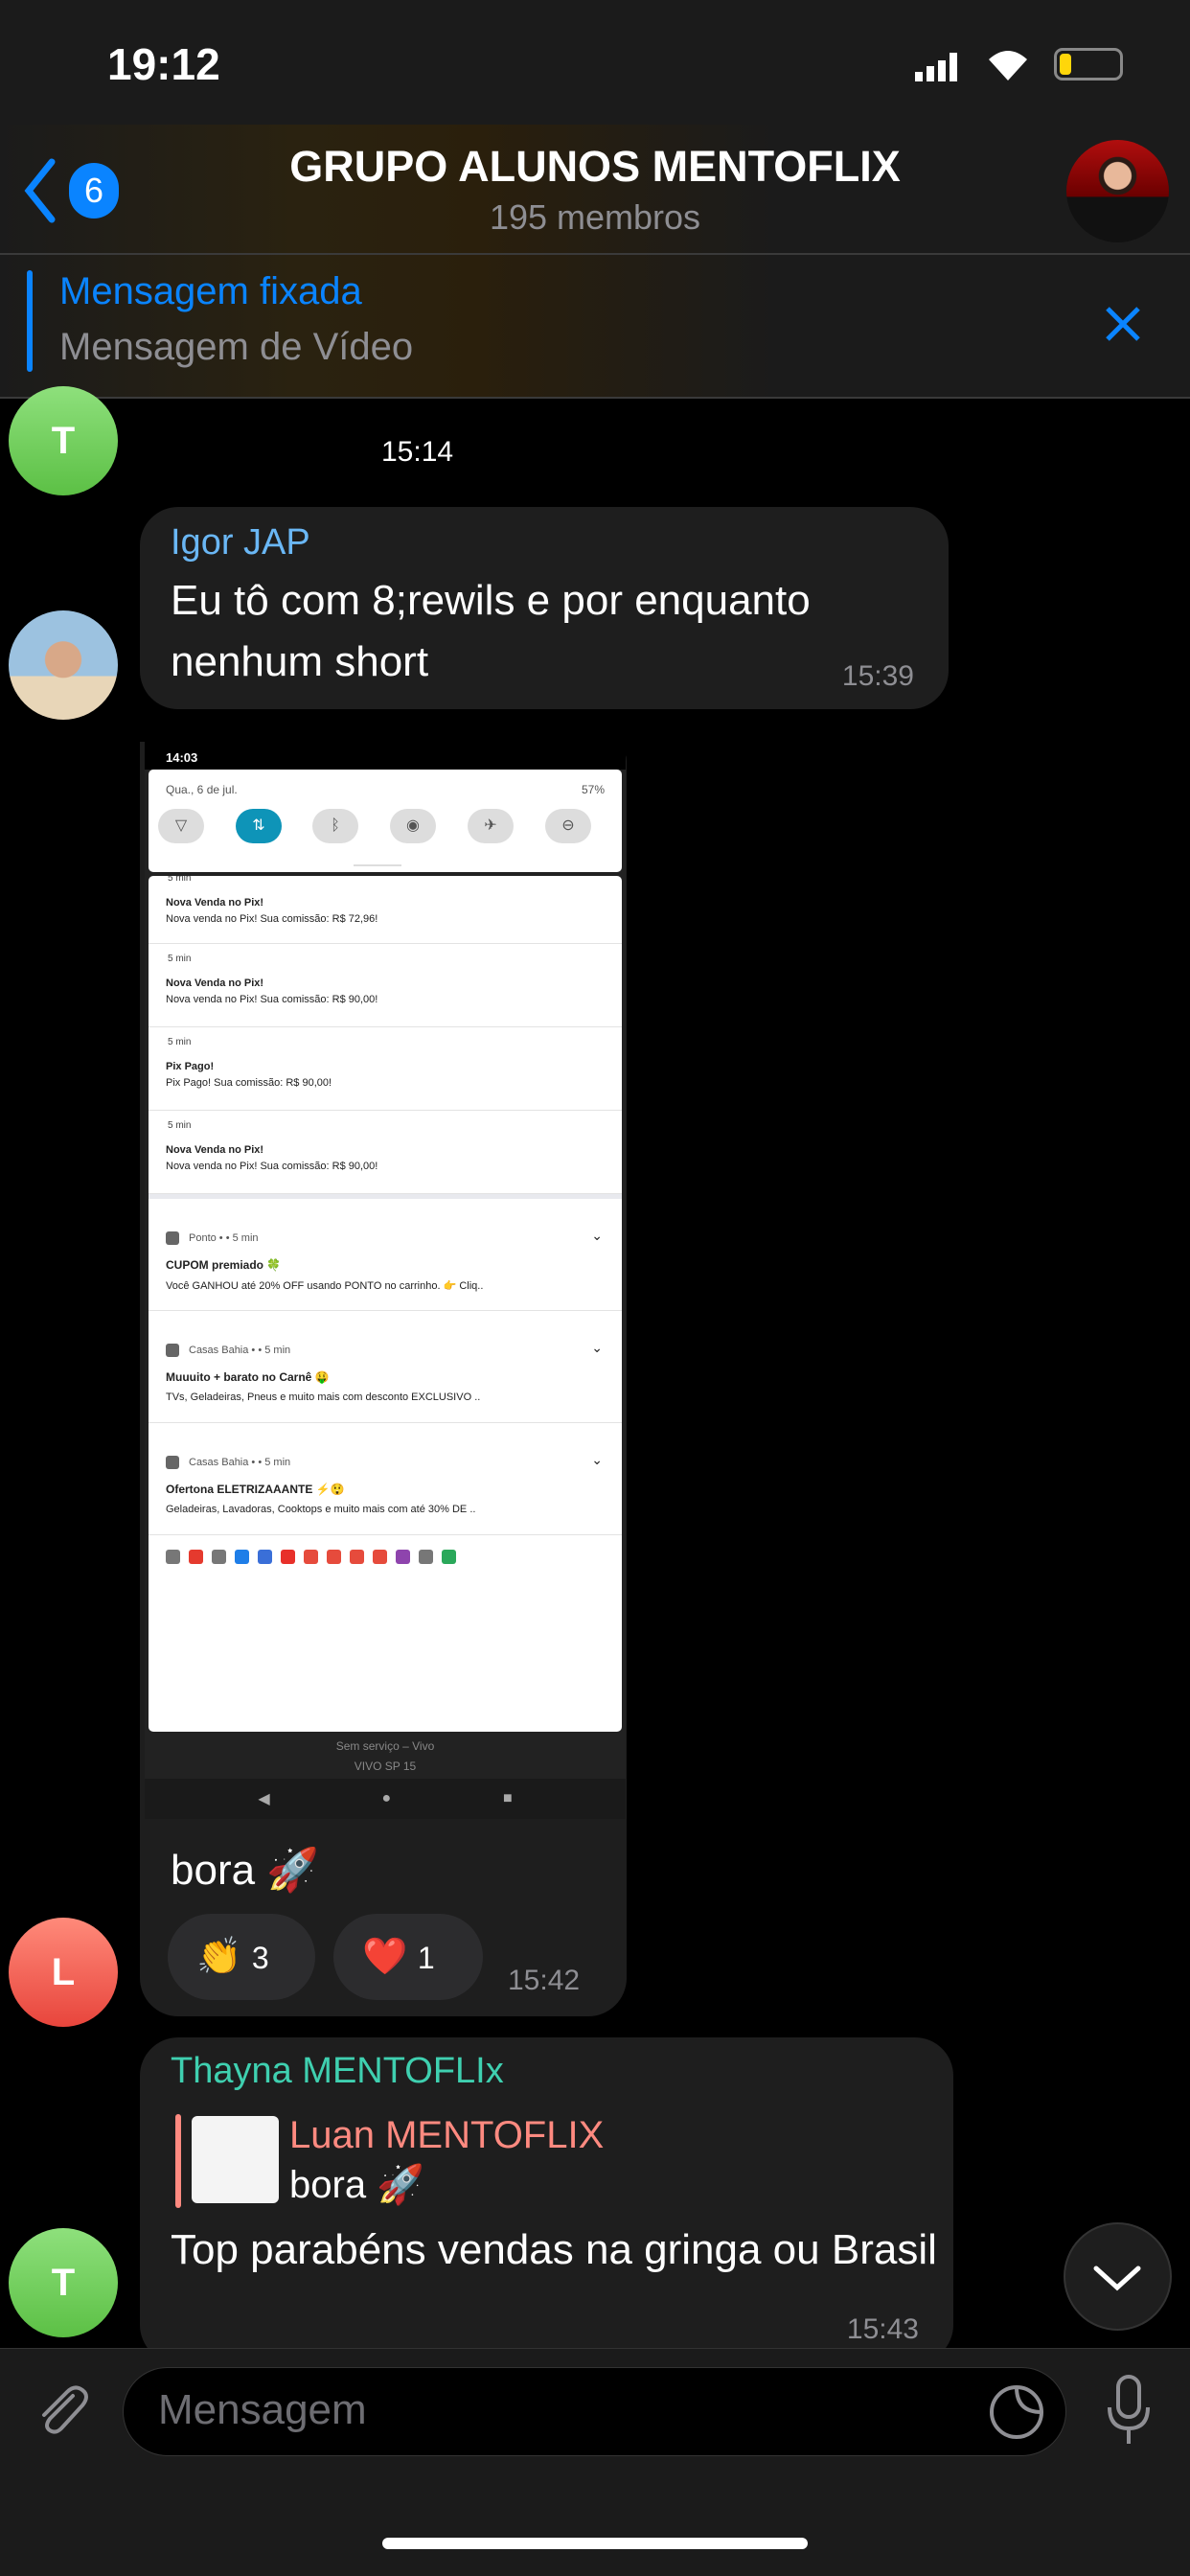 The image size is (1190, 2576). I want to click on reply-text: bora 🚀, so click(357, 2184).